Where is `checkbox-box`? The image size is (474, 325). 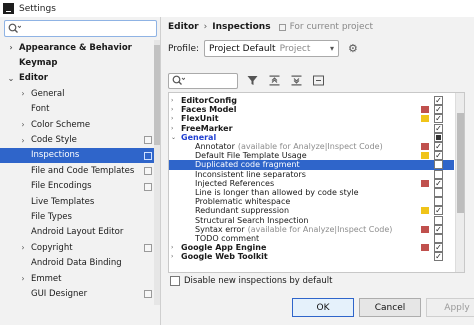
checkbox-box is located at coordinates (175, 281).